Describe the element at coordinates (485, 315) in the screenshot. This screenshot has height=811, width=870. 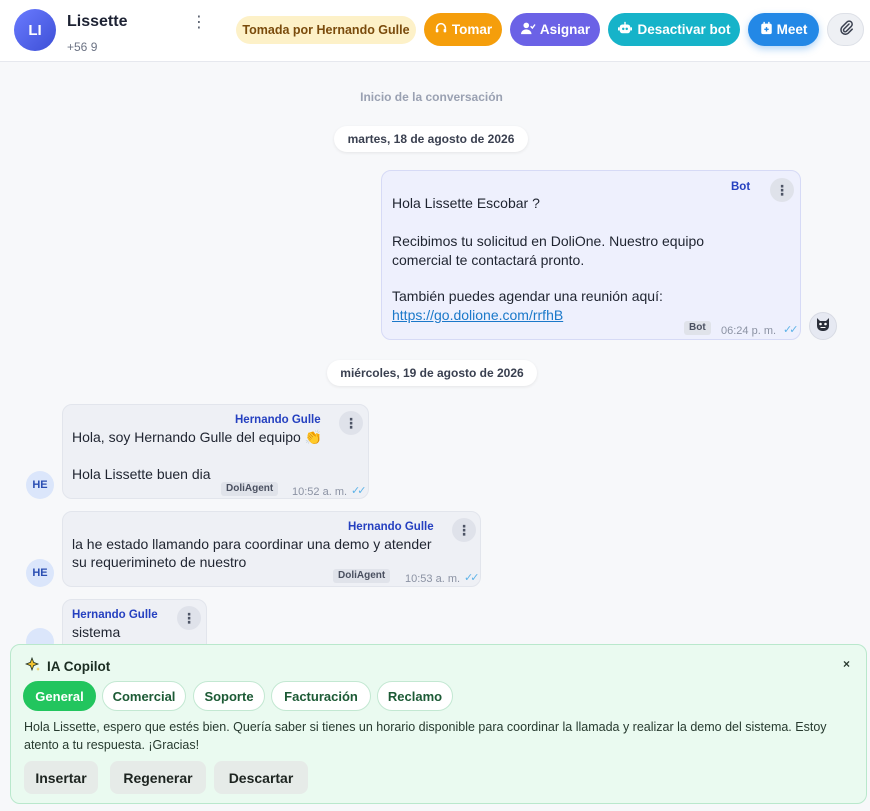
I see `meeting-link: https://go.dolione.com/rrfhB` at that location.